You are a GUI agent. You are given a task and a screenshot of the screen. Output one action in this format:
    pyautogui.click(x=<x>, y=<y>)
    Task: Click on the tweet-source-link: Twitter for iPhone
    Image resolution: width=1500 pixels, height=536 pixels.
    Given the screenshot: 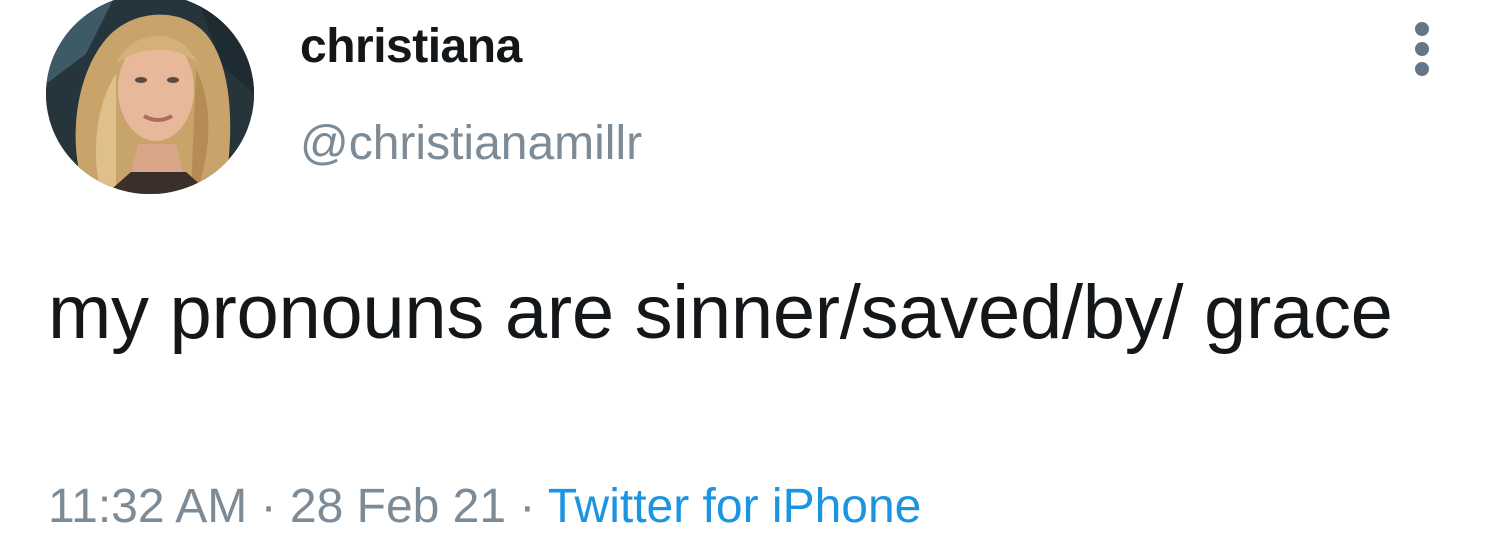 What is the action you would take?
    pyautogui.click(x=735, y=506)
    